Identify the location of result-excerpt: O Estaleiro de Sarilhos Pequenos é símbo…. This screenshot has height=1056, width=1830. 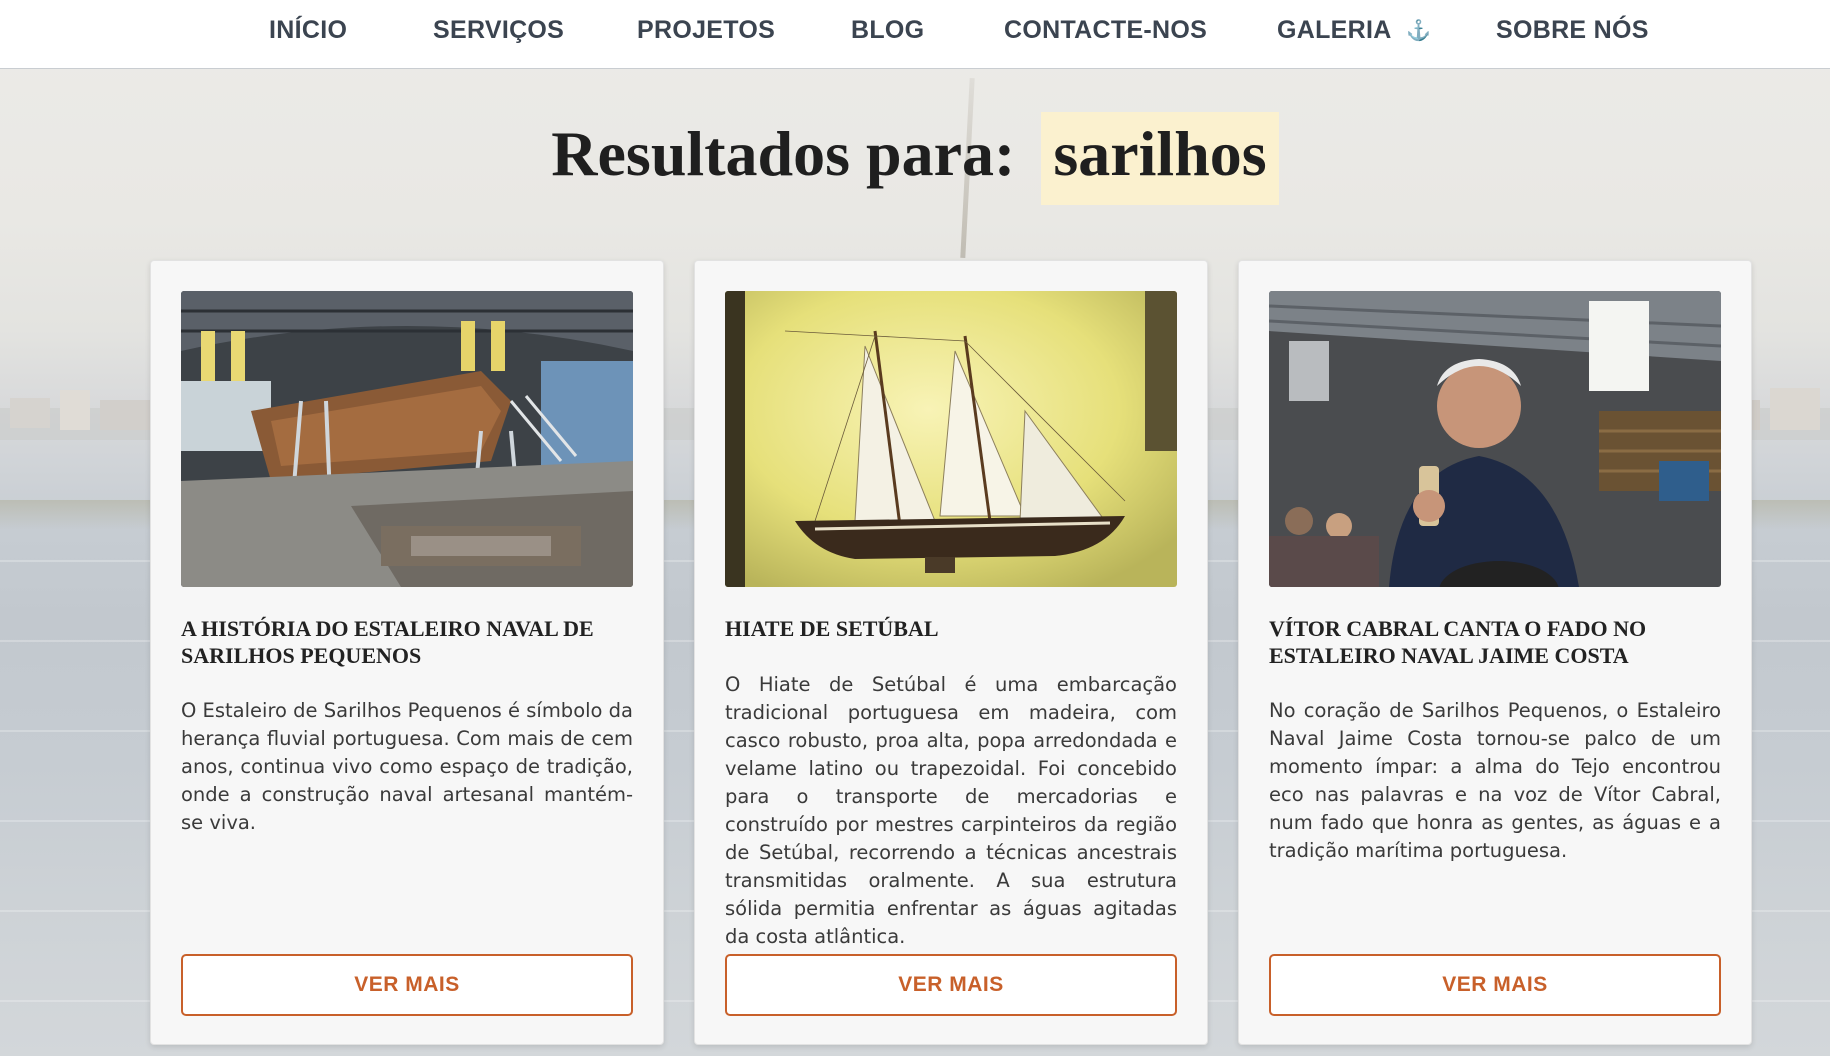
(407, 766).